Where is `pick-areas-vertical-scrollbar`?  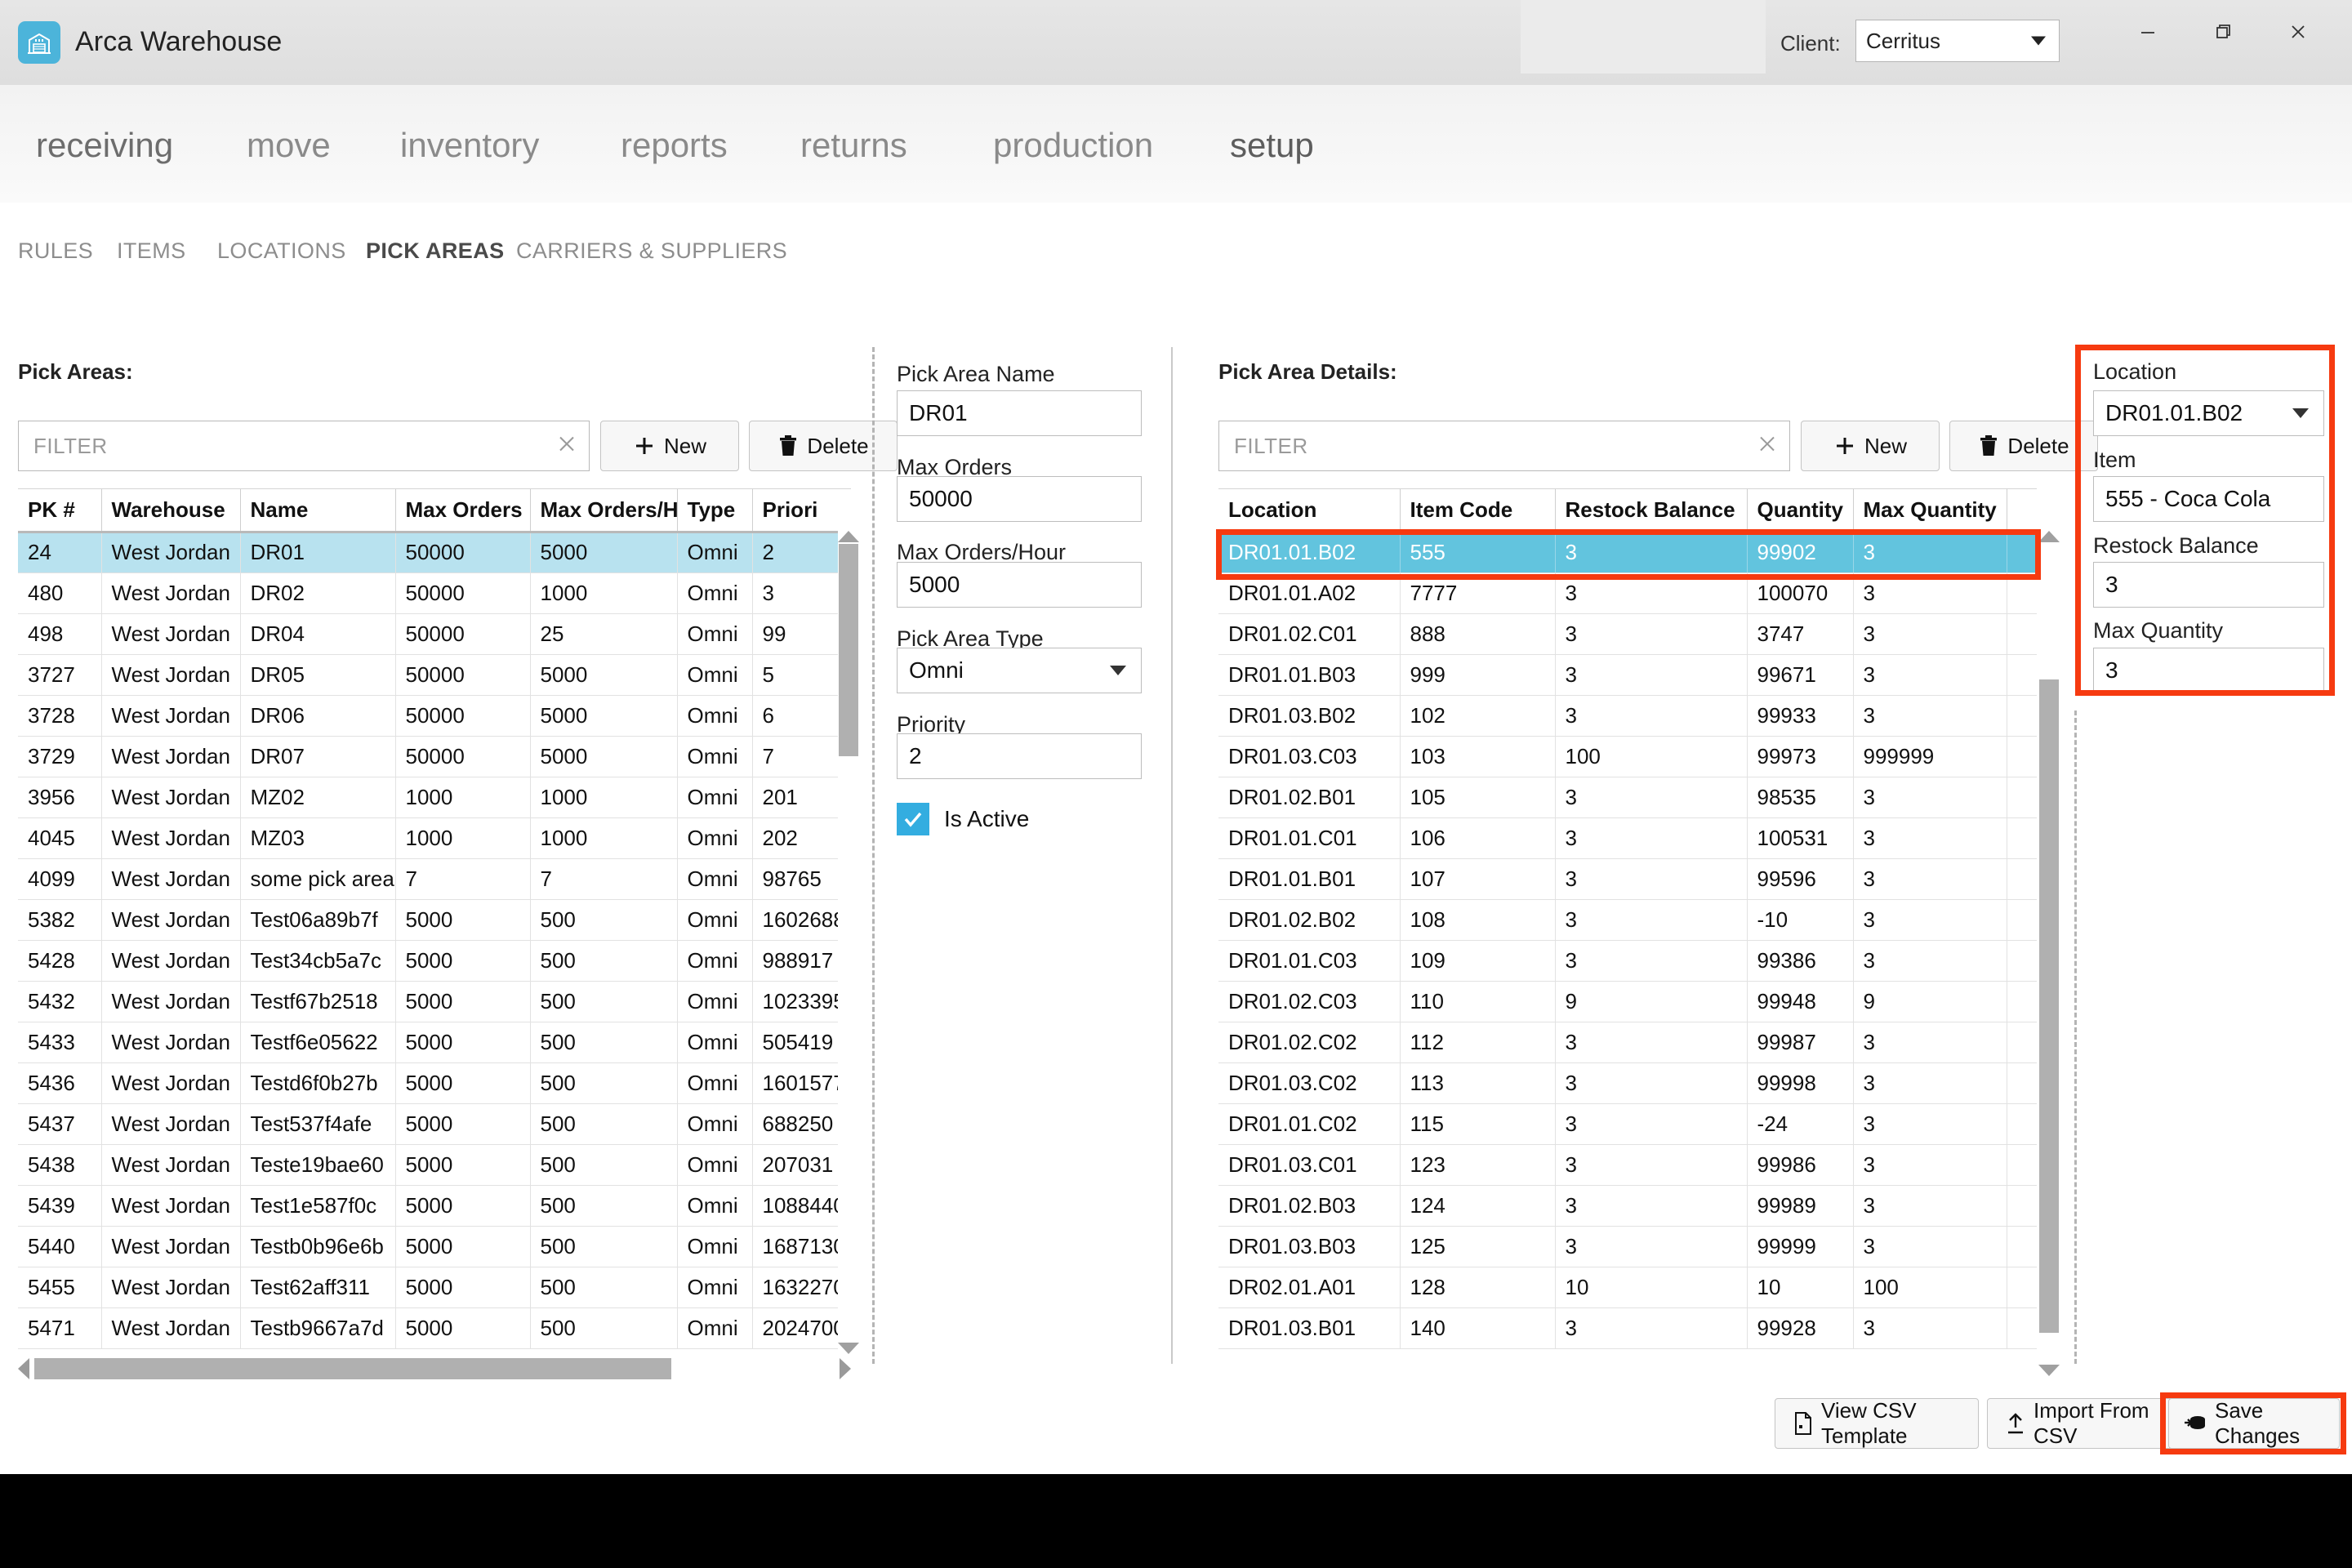
pick-areas-vertical-scrollbar is located at coordinates (848, 942).